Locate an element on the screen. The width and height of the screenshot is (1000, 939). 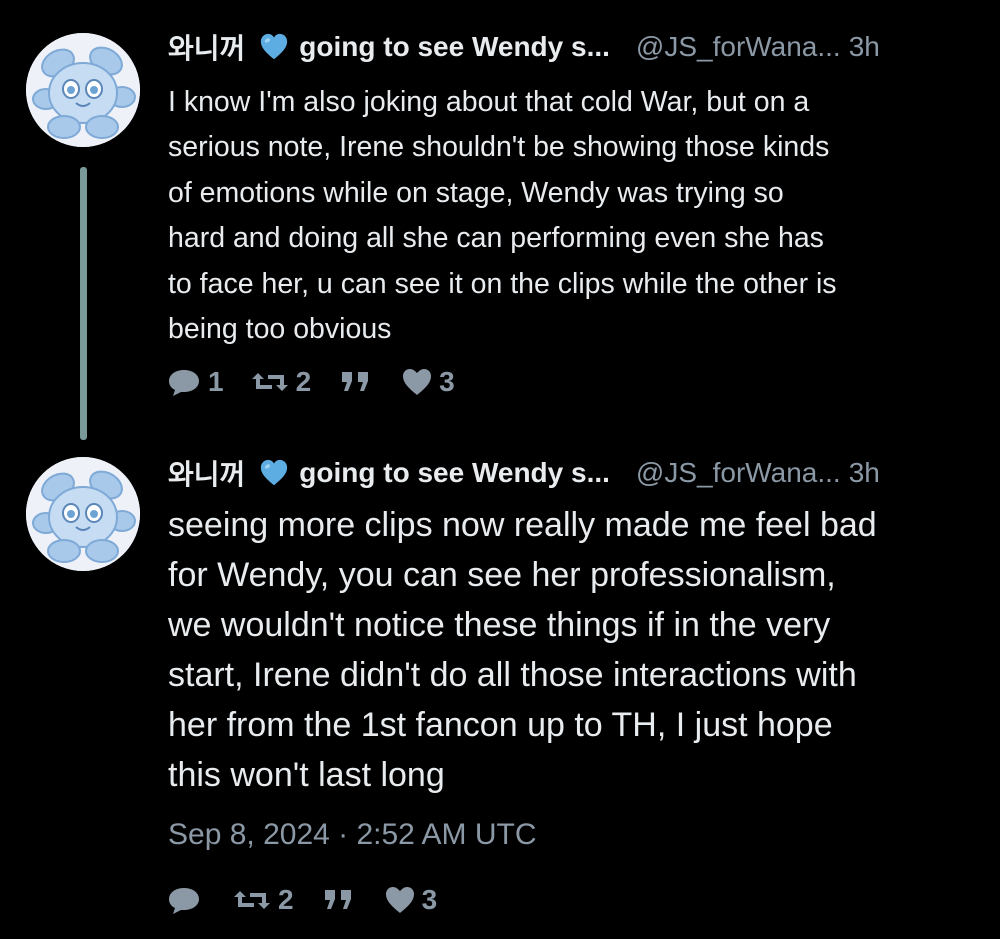
reply-button: 1 is located at coordinates (195, 382).